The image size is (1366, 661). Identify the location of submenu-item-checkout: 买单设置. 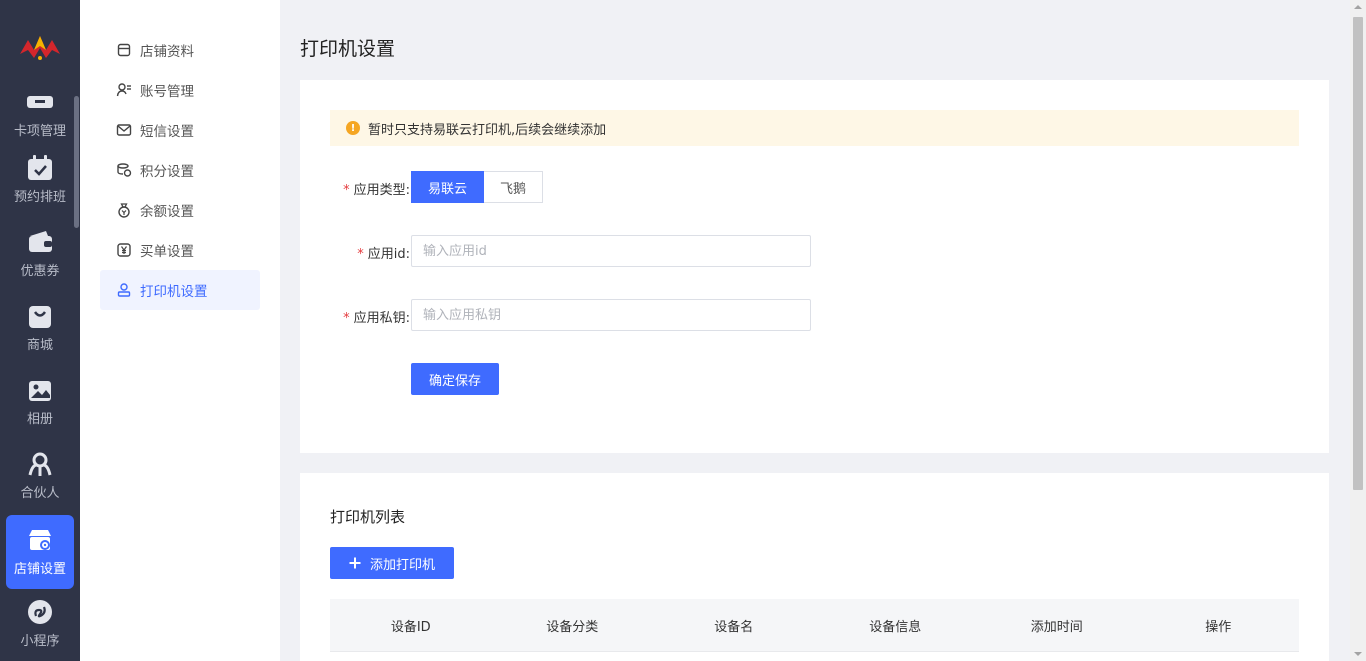
(180, 250).